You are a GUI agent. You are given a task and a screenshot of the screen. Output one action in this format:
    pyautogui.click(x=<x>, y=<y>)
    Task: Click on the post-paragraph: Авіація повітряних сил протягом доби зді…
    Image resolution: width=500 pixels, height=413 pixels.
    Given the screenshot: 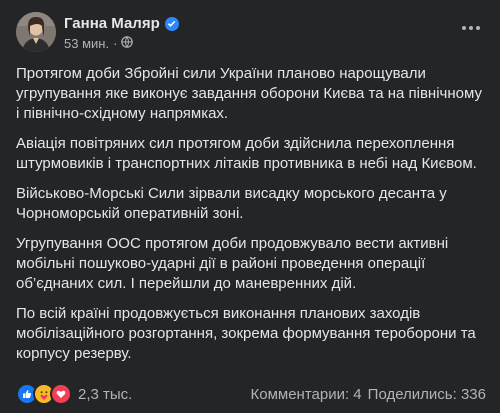 What is the action you would take?
    pyautogui.click(x=246, y=153)
    